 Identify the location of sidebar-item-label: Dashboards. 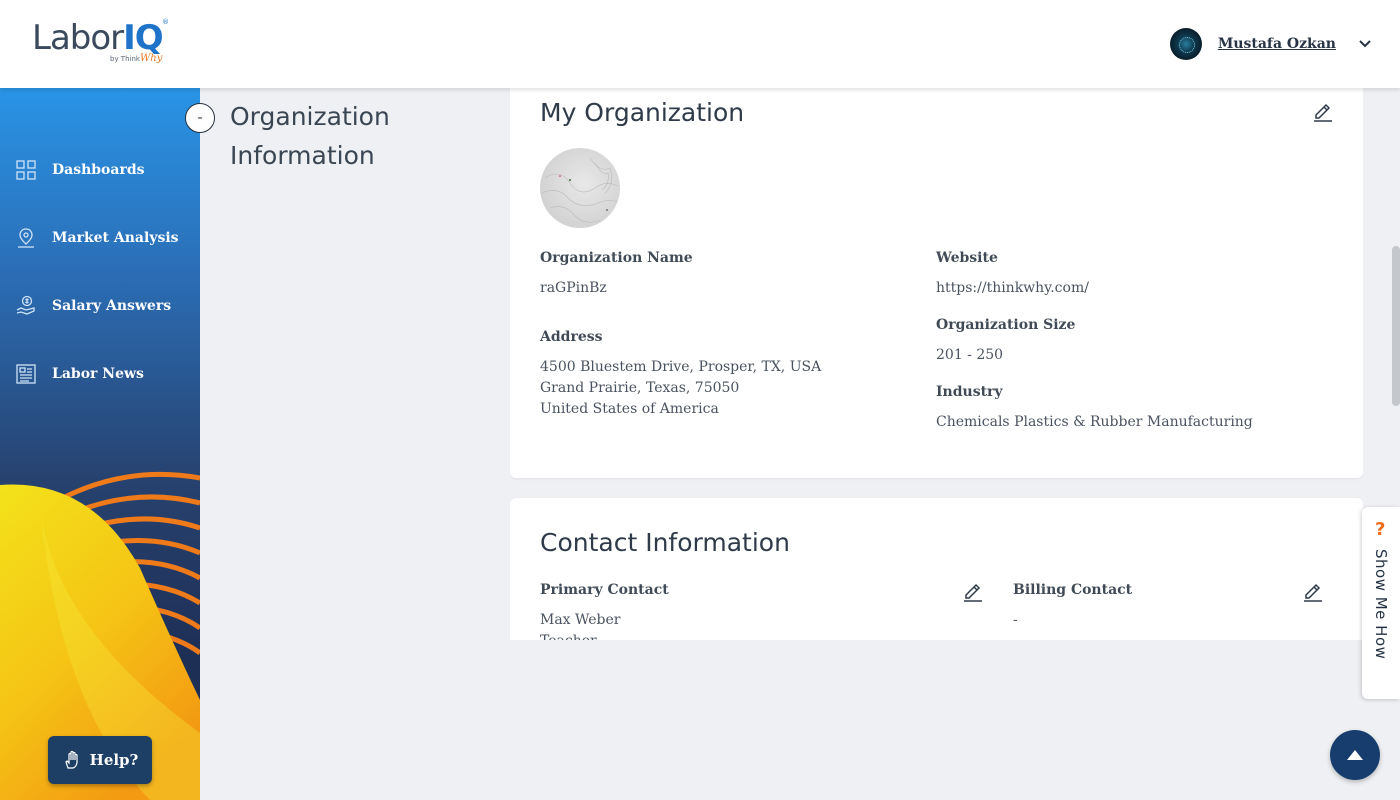
(98, 170).